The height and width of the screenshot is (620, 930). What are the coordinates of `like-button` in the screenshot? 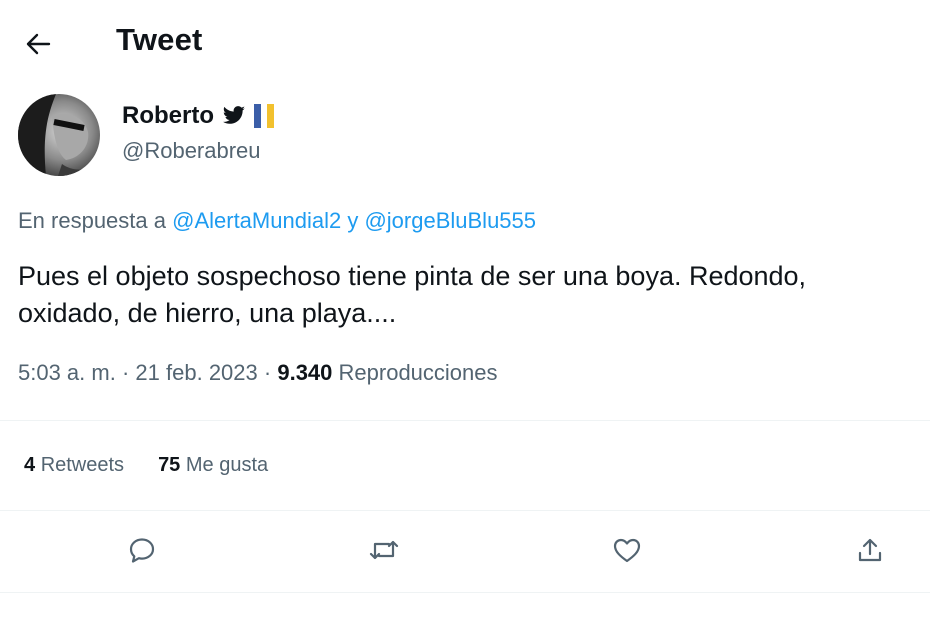 It's located at (627, 550).